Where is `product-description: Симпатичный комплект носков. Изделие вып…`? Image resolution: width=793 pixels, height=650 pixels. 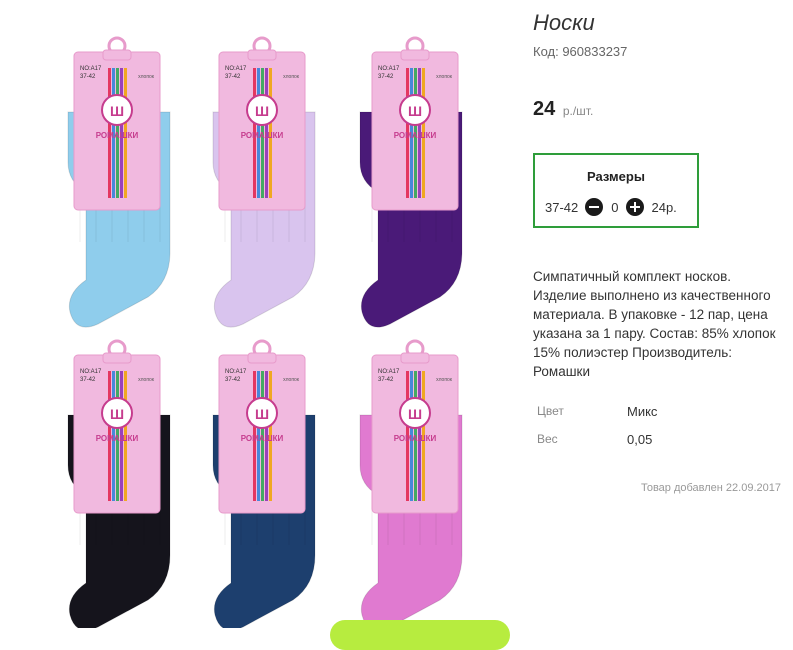 product-description: Симпатичный комплект носков. Изделие вып… is located at coordinates (654, 324).